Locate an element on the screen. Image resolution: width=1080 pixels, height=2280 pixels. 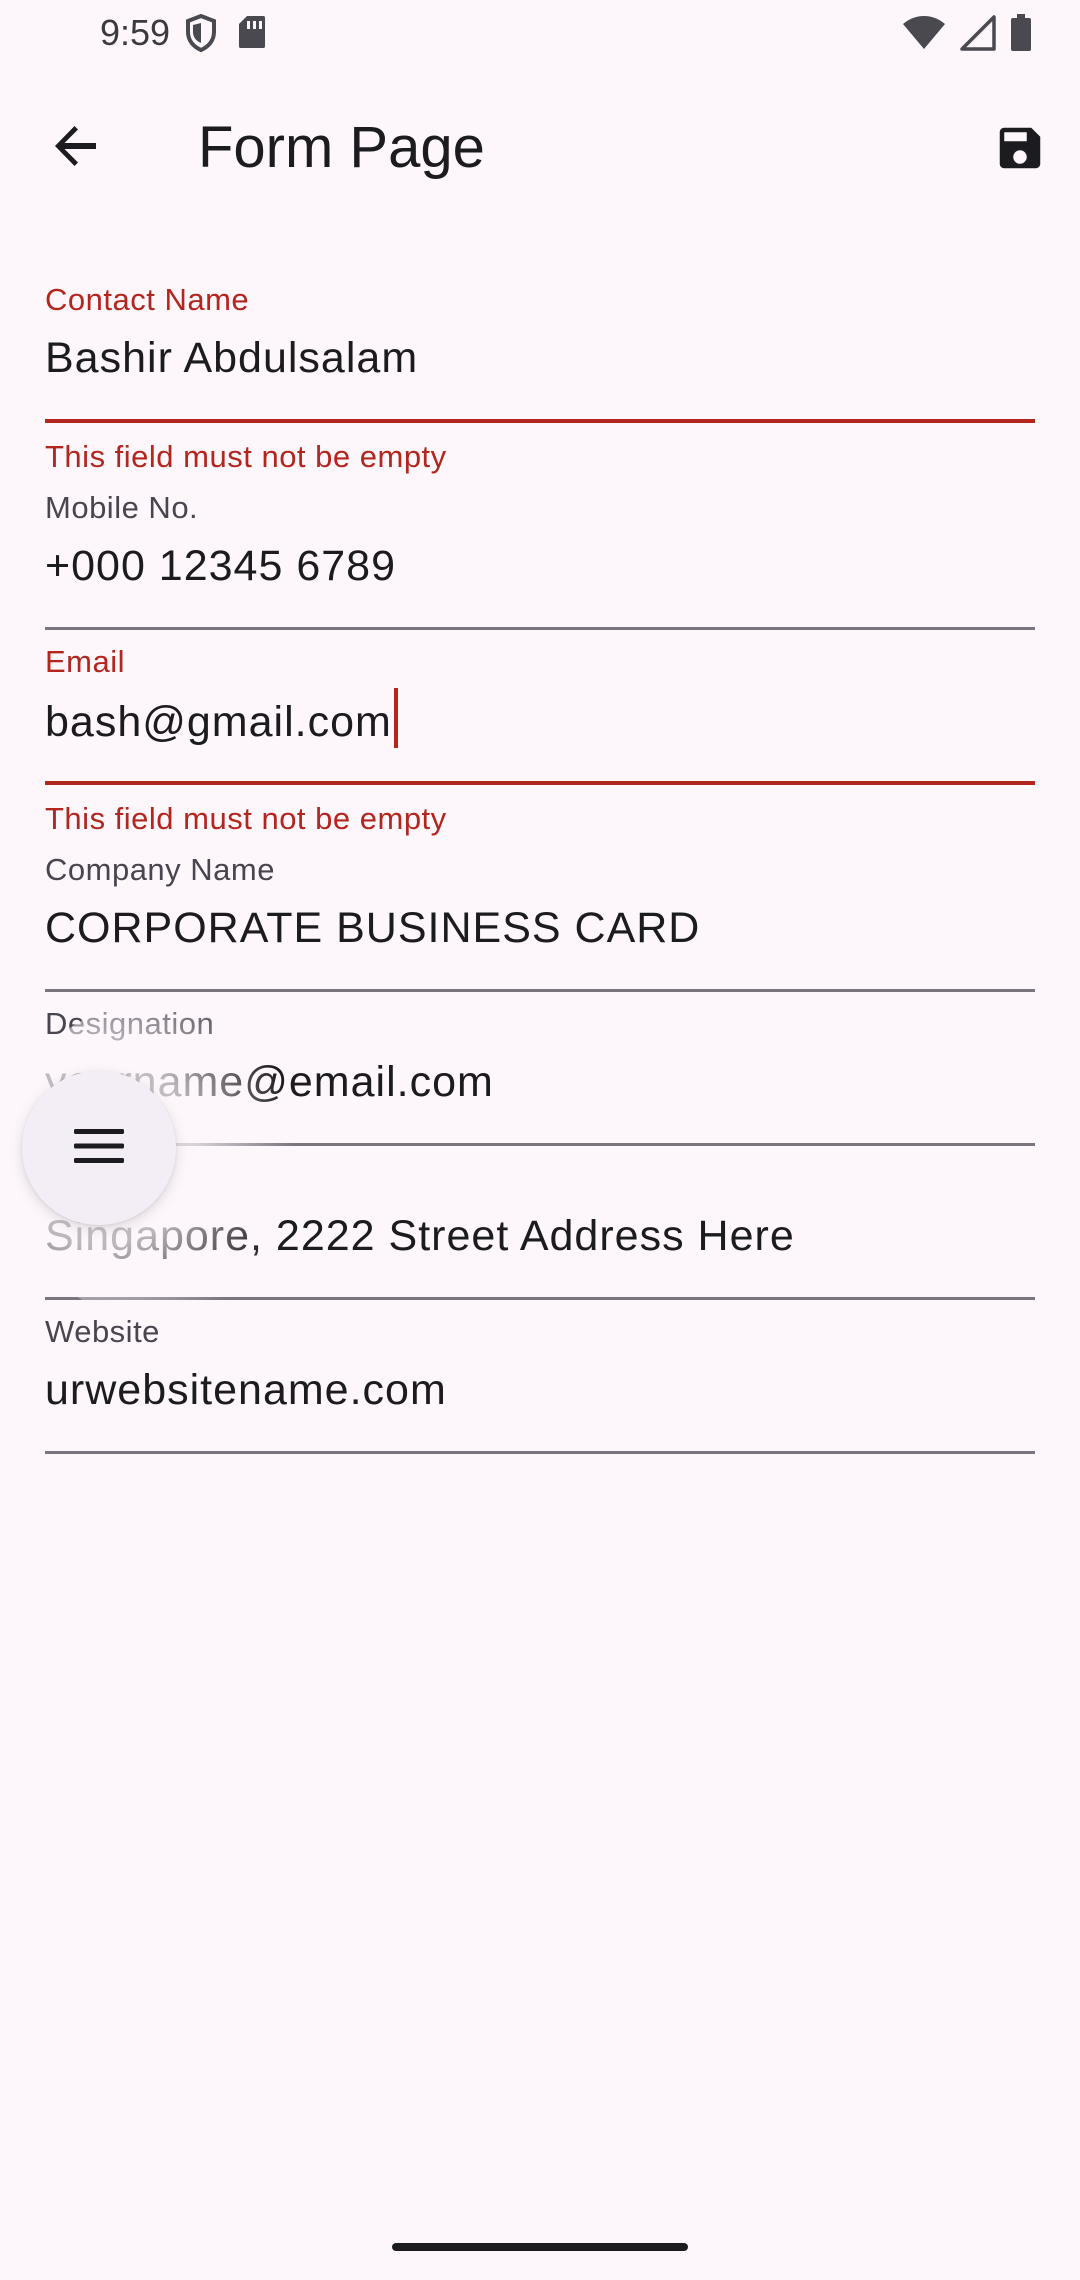
designation-label: Designation is located at coordinates (130, 1023).